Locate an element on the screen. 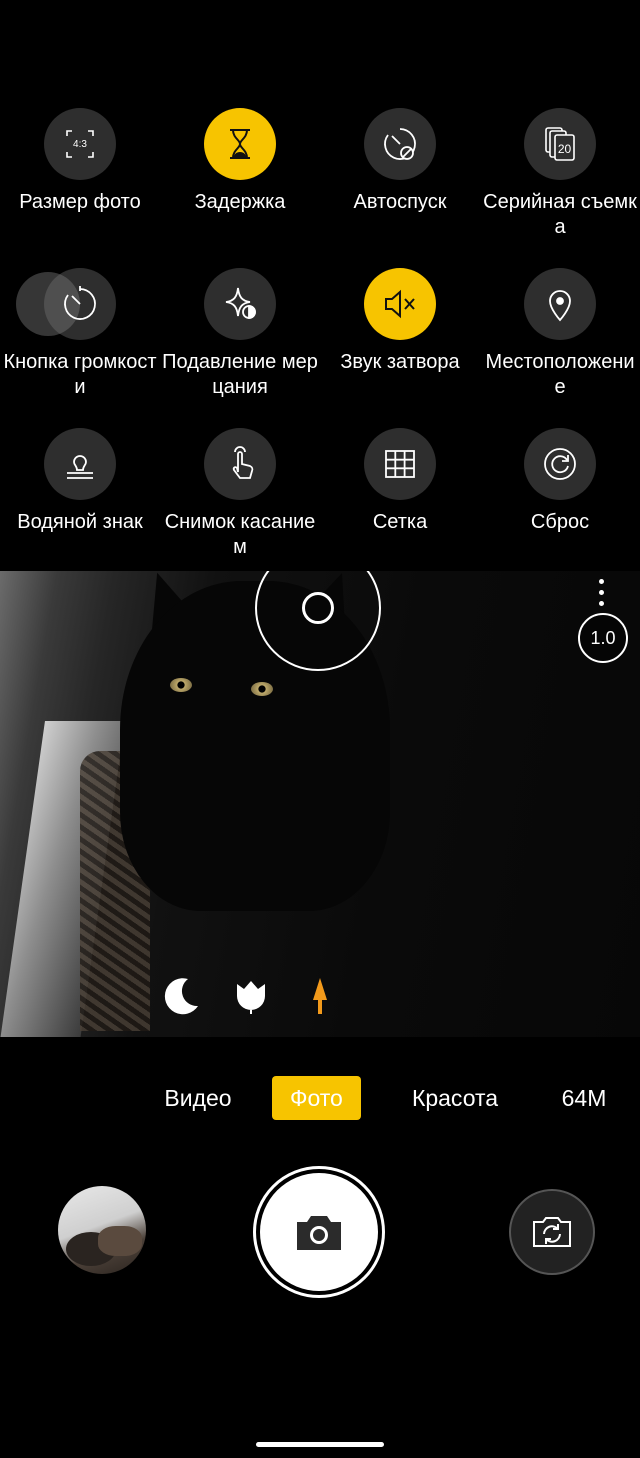 This screenshot has width=640, height=1458. setting-location-label: Местоположение is located at coordinates (560, 374).